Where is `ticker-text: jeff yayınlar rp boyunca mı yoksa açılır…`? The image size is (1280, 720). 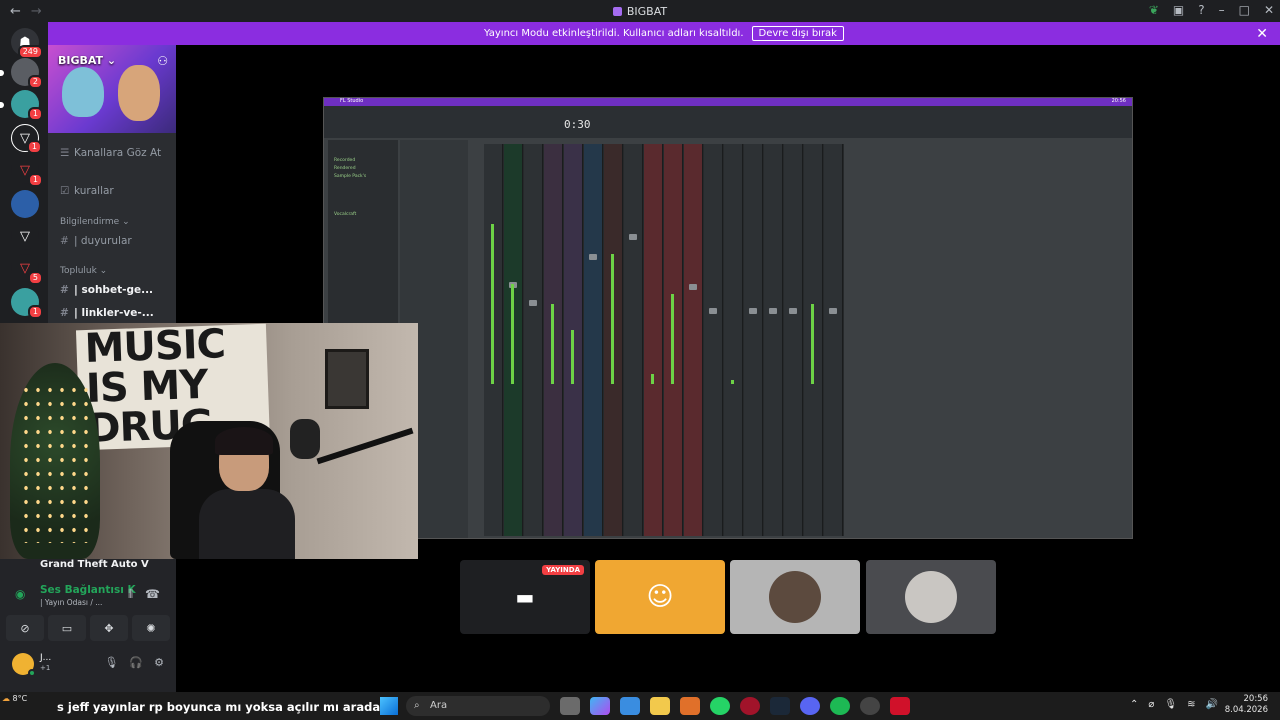 ticker-text: jeff yayınlar rp boyunca mı yoksa açılır… is located at coordinates (224, 707).